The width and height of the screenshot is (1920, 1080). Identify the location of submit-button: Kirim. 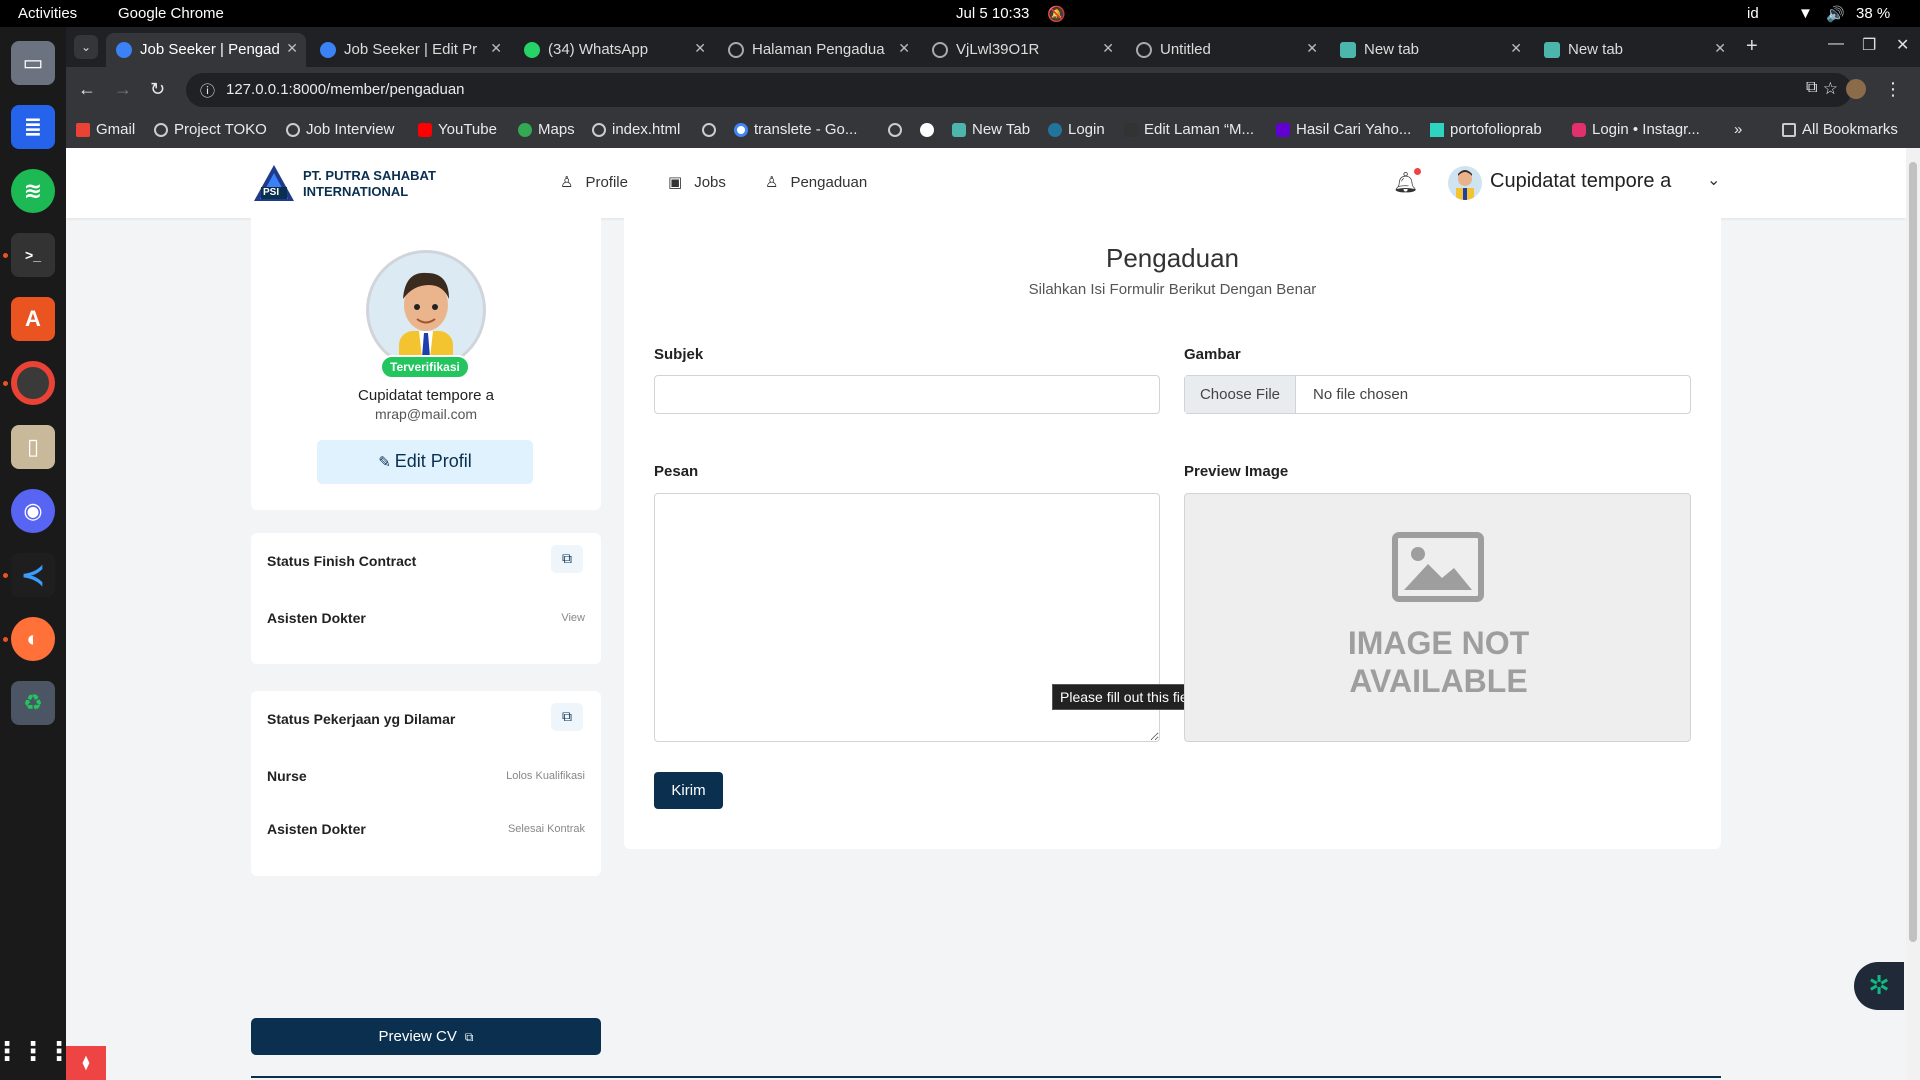
(688, 790).